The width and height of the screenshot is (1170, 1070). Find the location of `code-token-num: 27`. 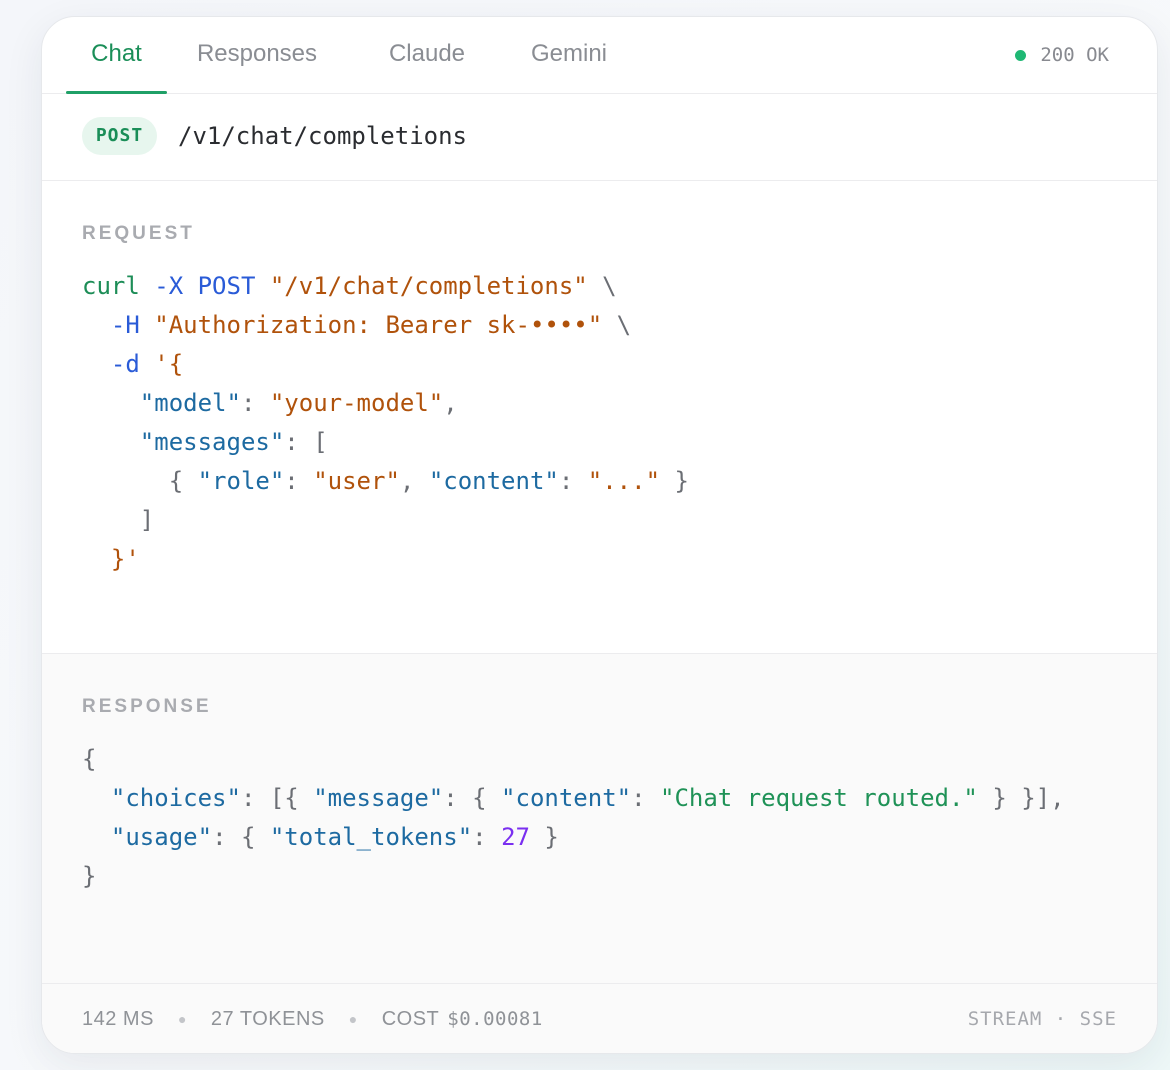

code-token-num: 27 is located at coordinates (515, 837).